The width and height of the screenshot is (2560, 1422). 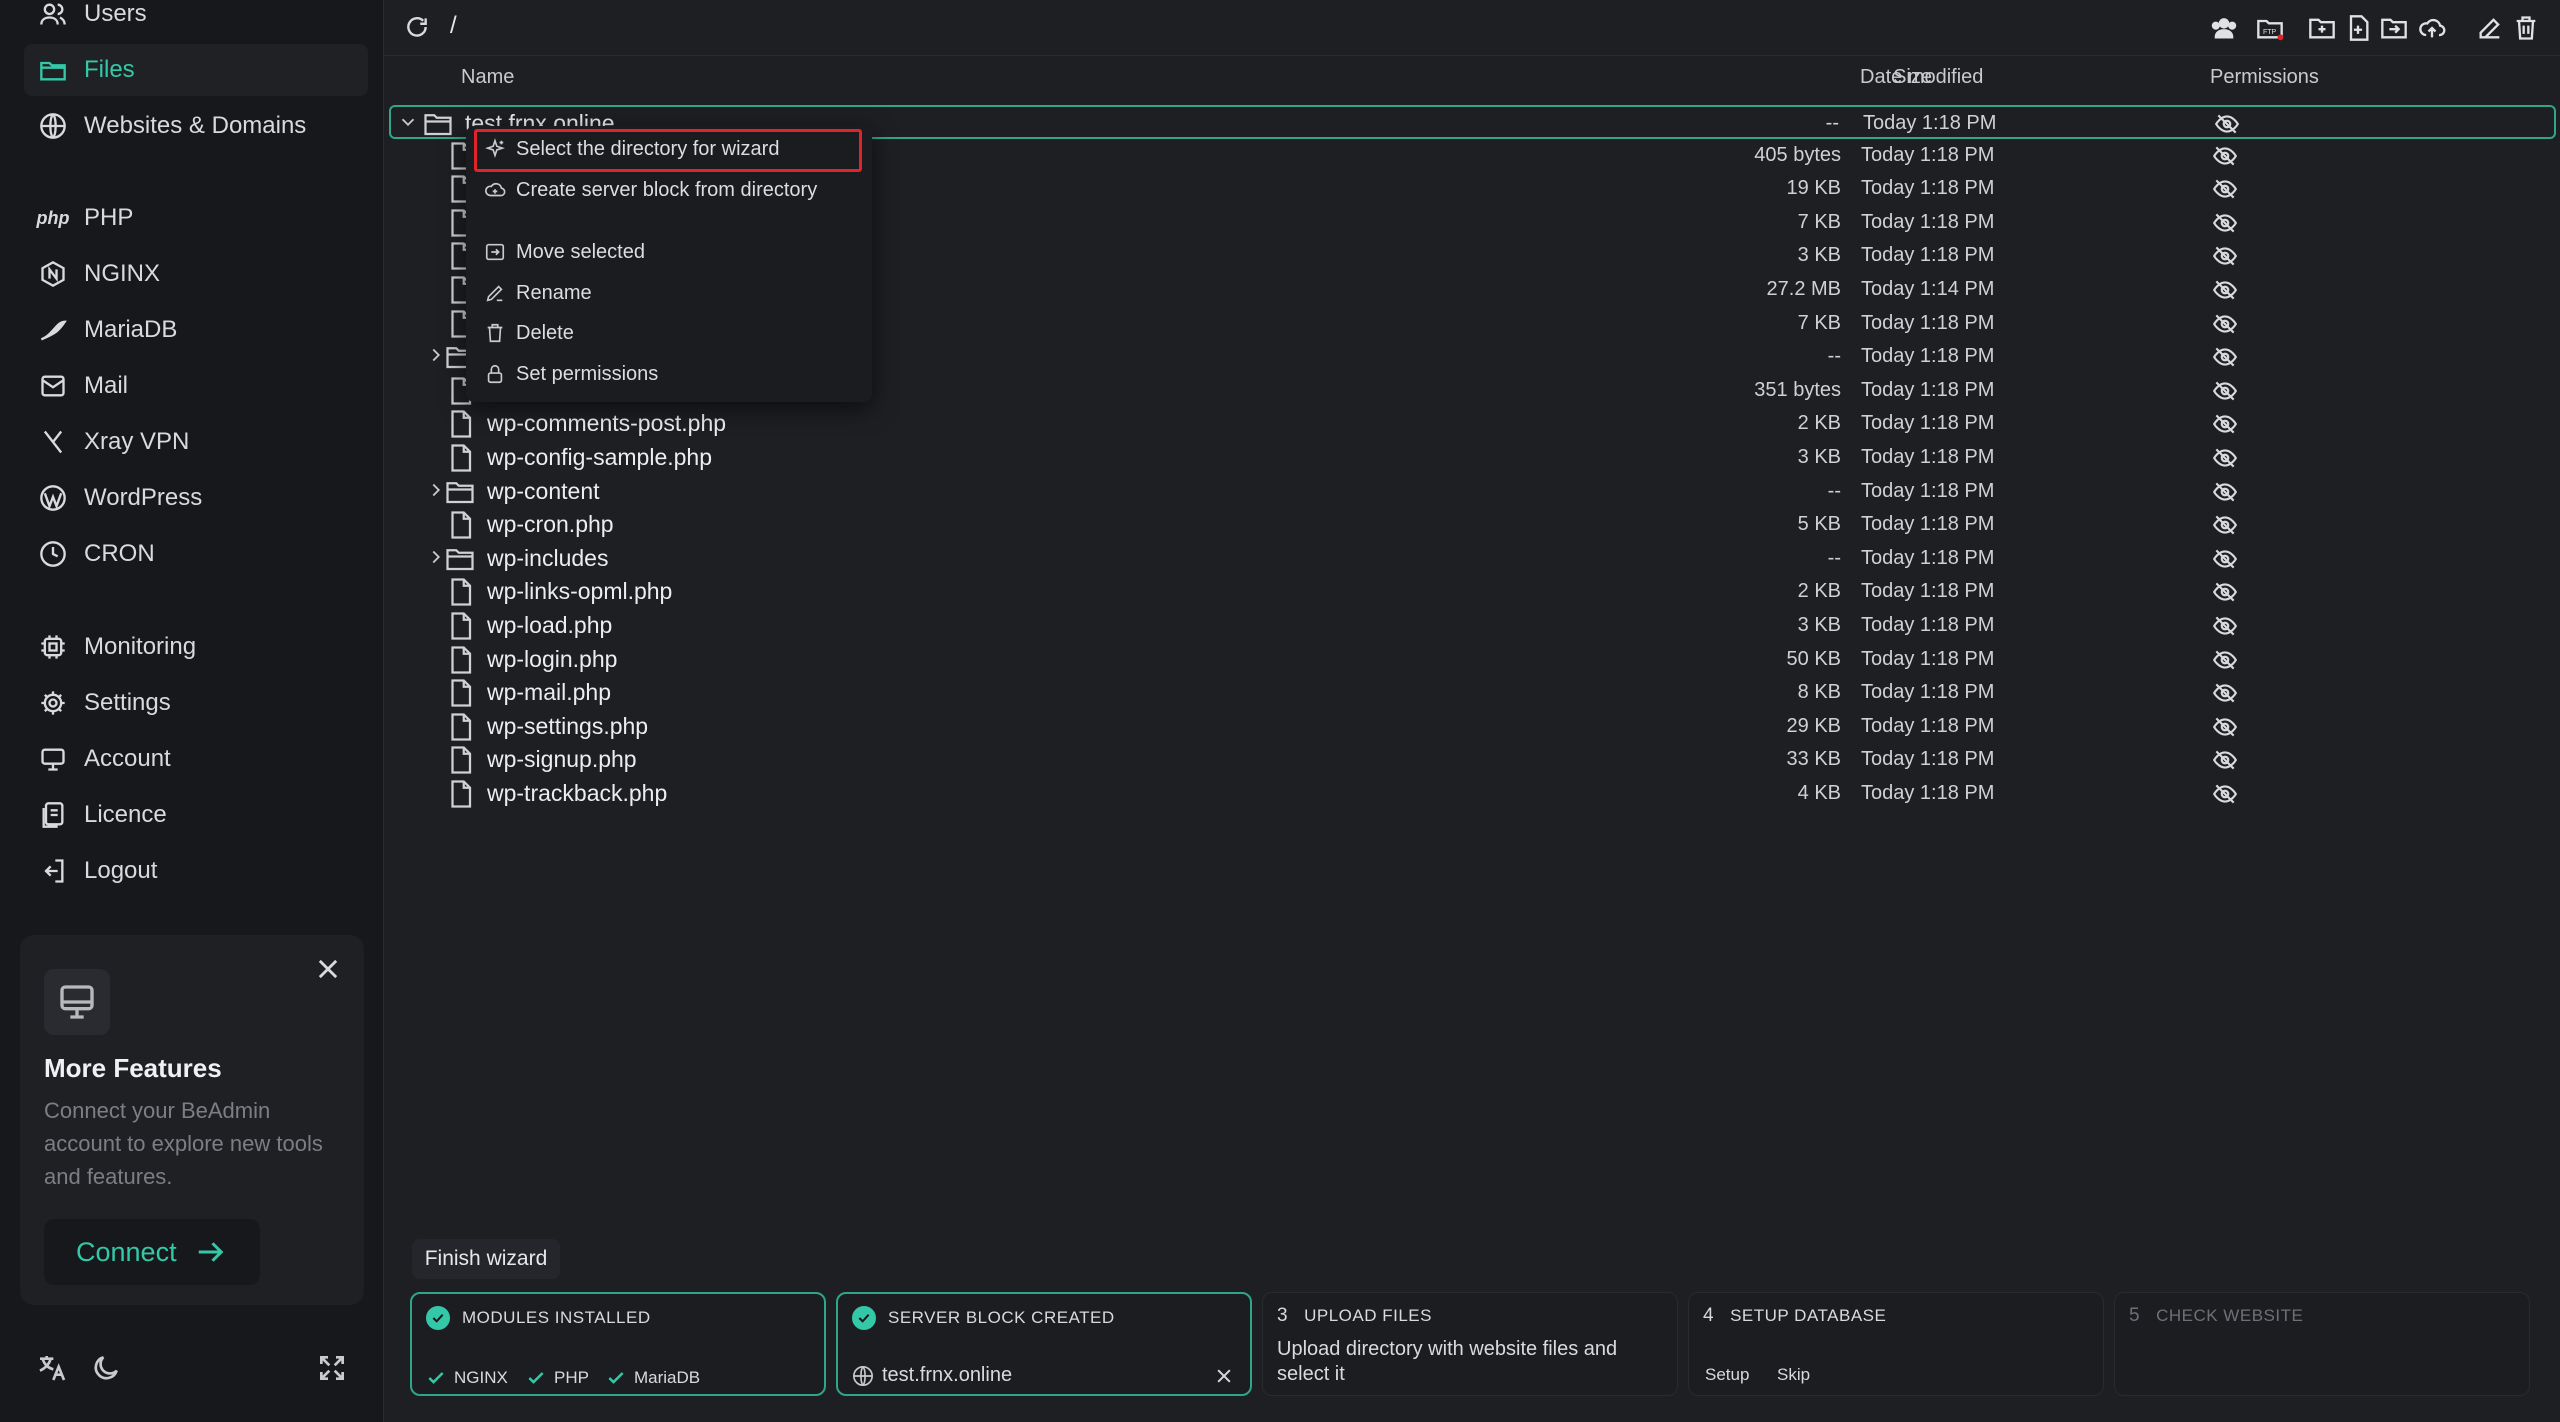 What do you see at coordinates (196, 554) in the screenshot?
I see `sidebar-item-cron: CRON` at bounding box center [196, 554].